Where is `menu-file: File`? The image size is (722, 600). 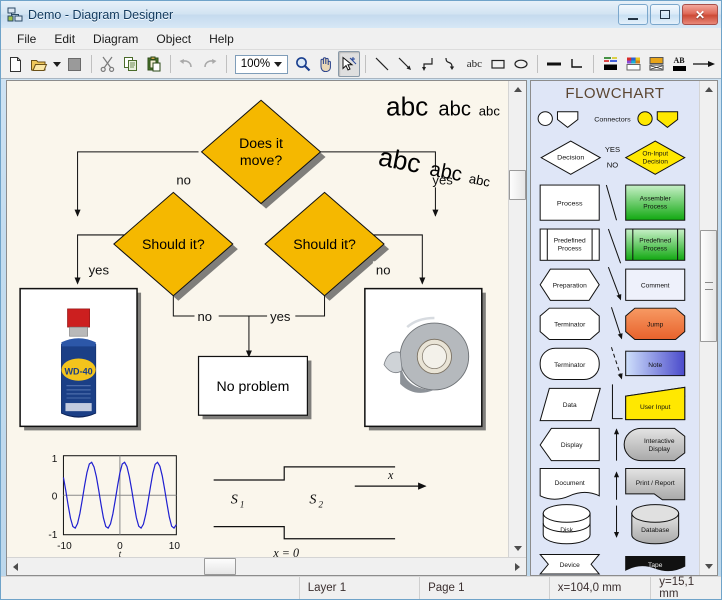 menu-file: File is located at coordinates (26, 39).